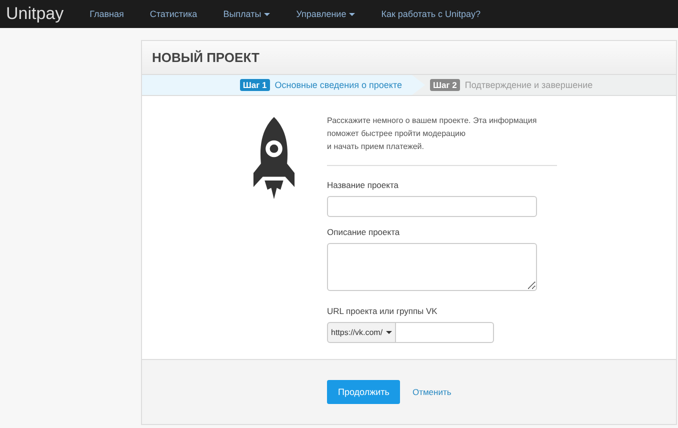  I want to click on step-tab: Шаг 1 Основные сведения о проекте, so click(283, 85).